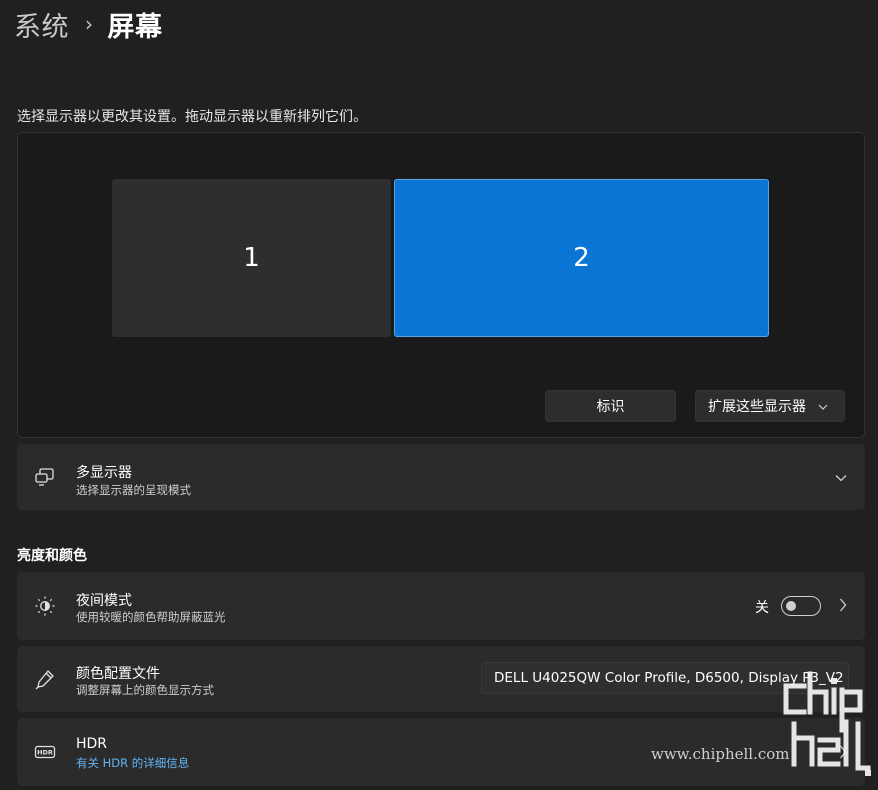  Describe the element at coordinates (762, 608) in the screenshot. I see `night-light-state-label: 关` at that location.